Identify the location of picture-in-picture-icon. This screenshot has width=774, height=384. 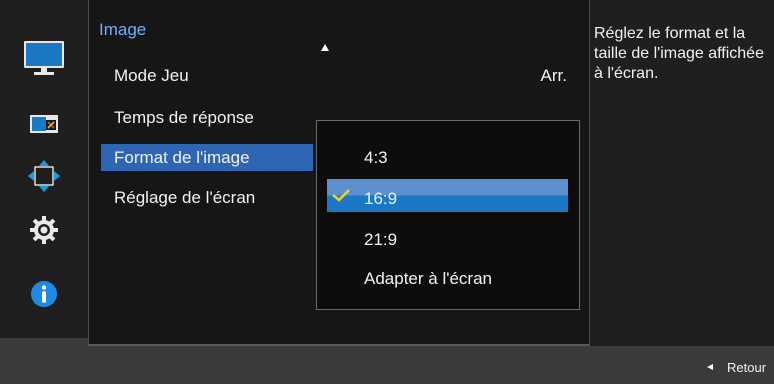
(44, 124).